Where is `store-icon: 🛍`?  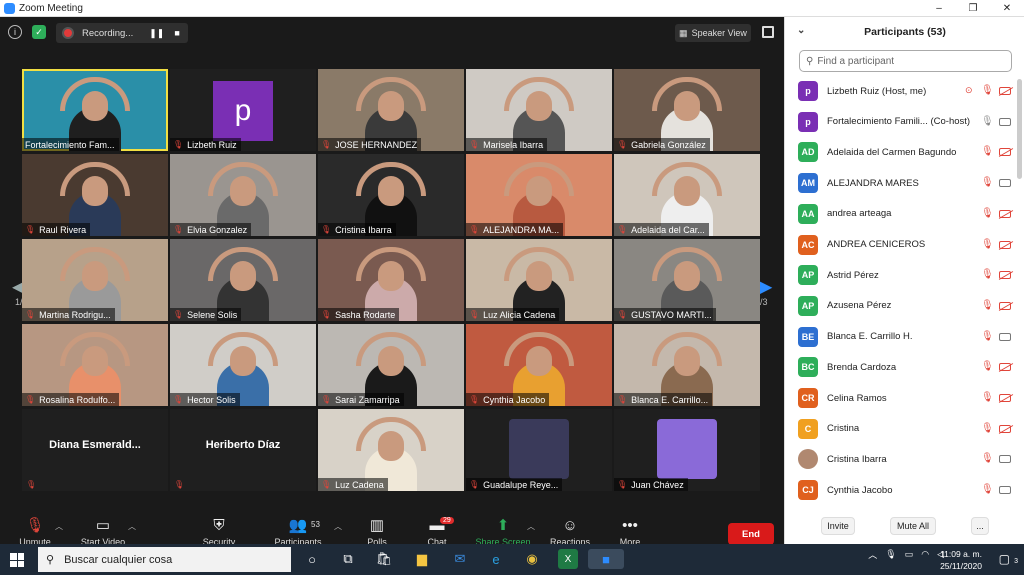
store-icon: 🛍 is located at coordinates (384, 559).